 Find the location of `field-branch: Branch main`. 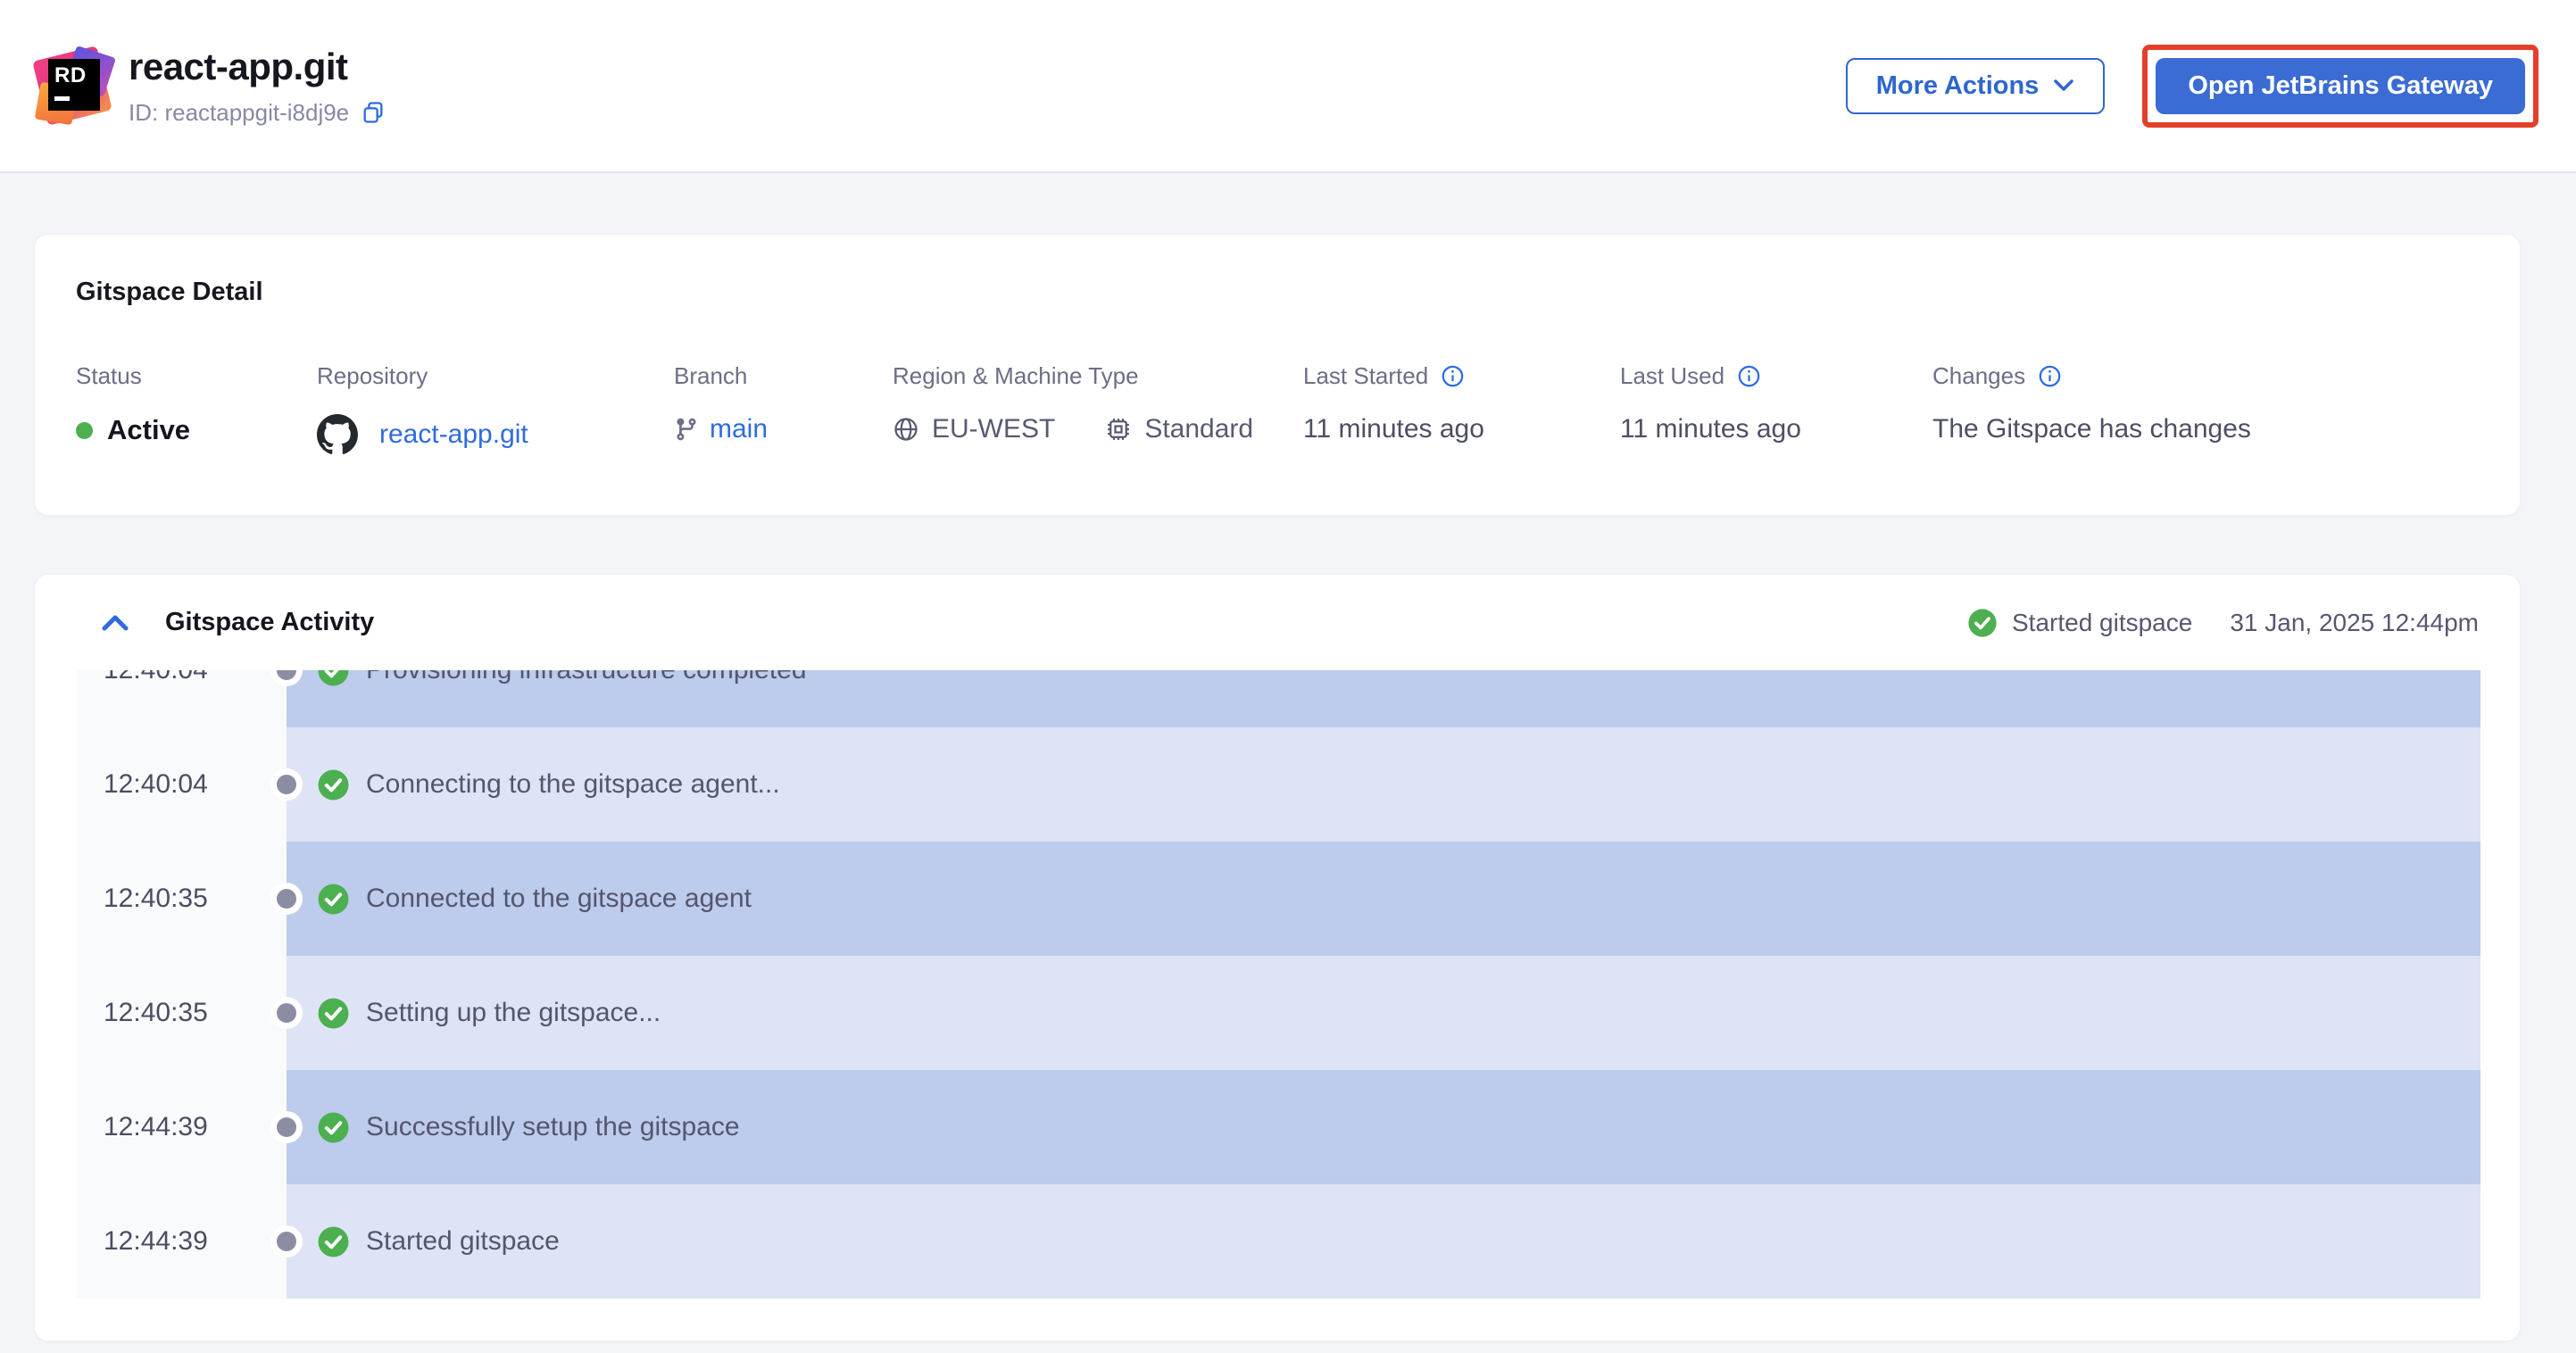

field-branch: Branch main is located at coordinates (783, 408).